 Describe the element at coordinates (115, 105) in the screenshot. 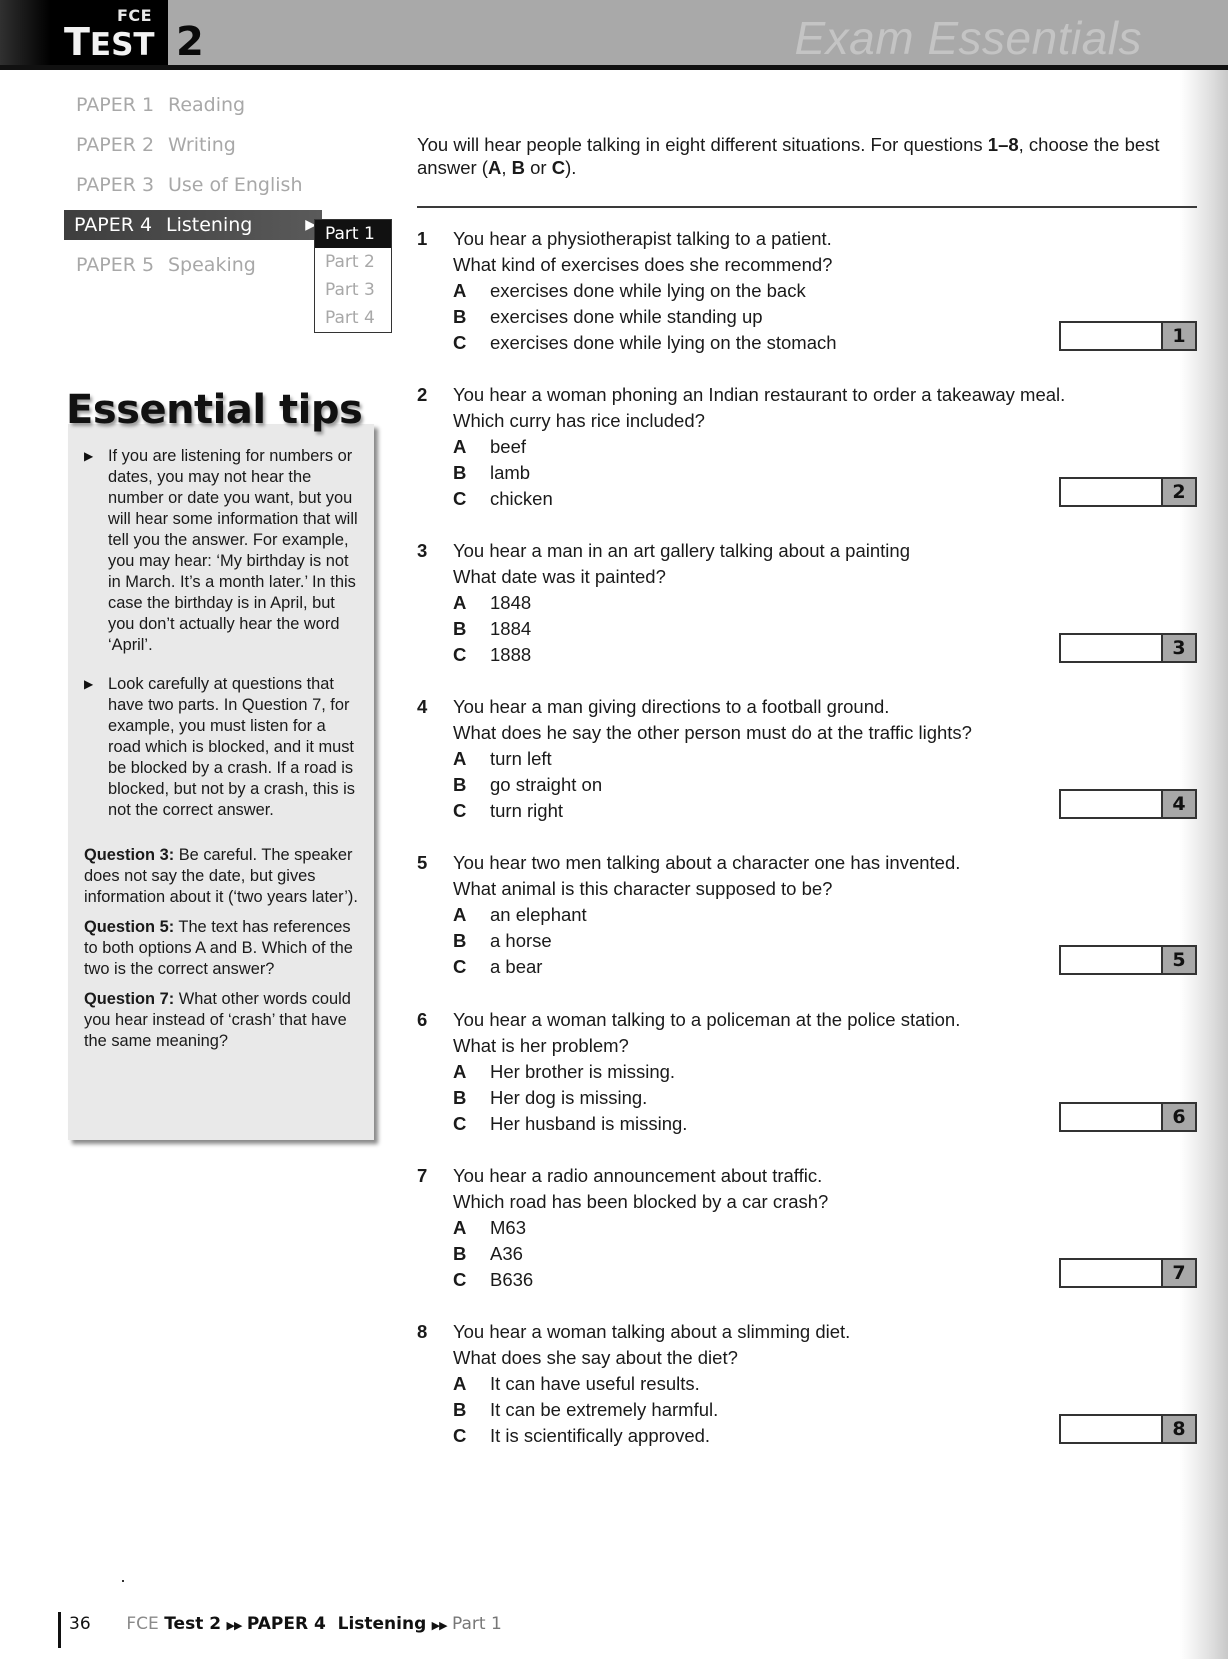

I see `paper-number: PAPER 1` at that location.